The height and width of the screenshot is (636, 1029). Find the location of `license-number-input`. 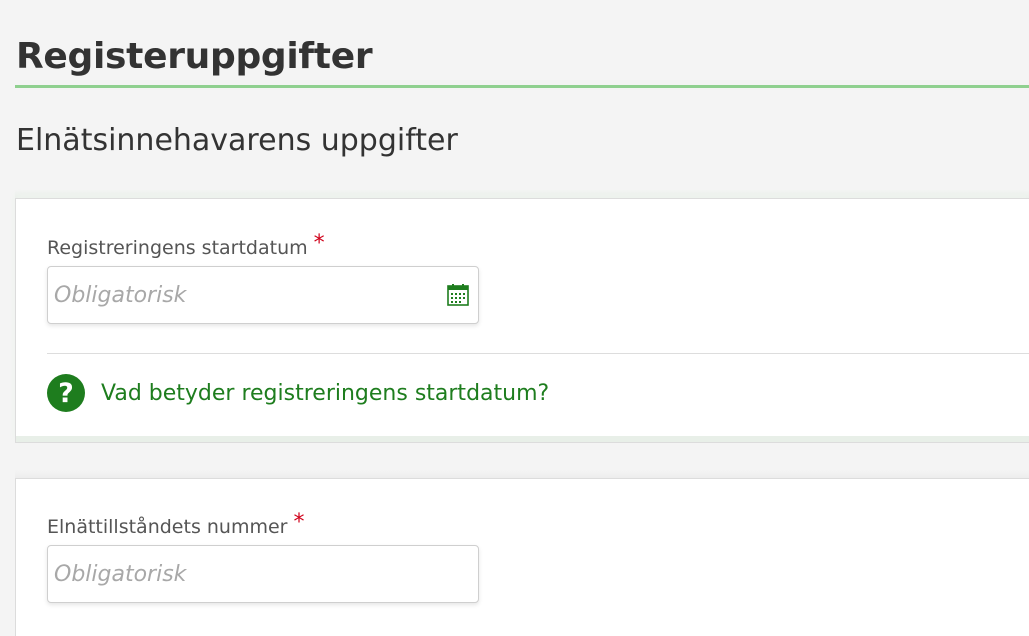

license-number-input is located at coordinates (263, 574).